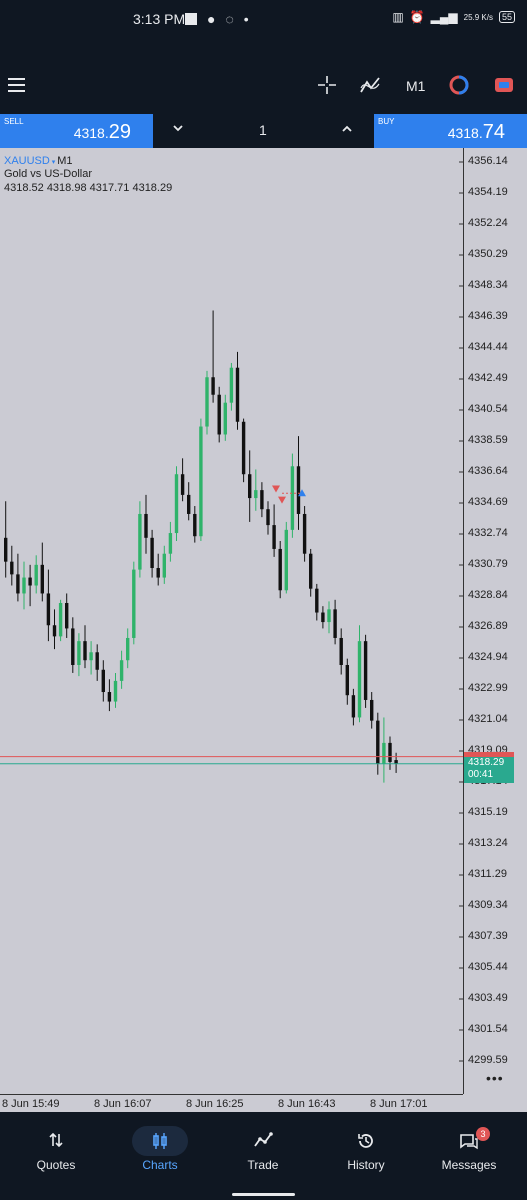  What do you see at coordinates (415, 86) in the screenshot?
I see `timeframe-button: M1` at bounding box center [415, 86].